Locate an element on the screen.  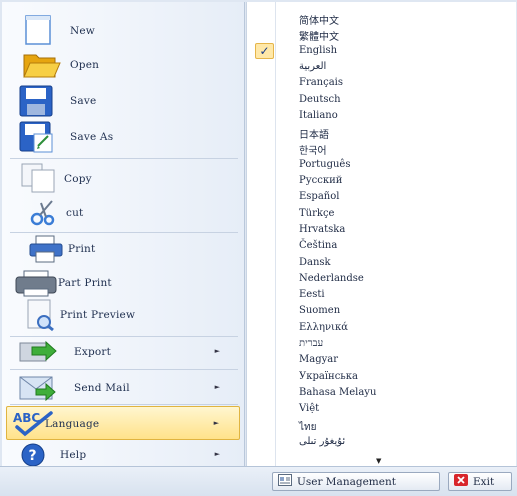
user-management-button: User Management is located at coordinates (356, 481).